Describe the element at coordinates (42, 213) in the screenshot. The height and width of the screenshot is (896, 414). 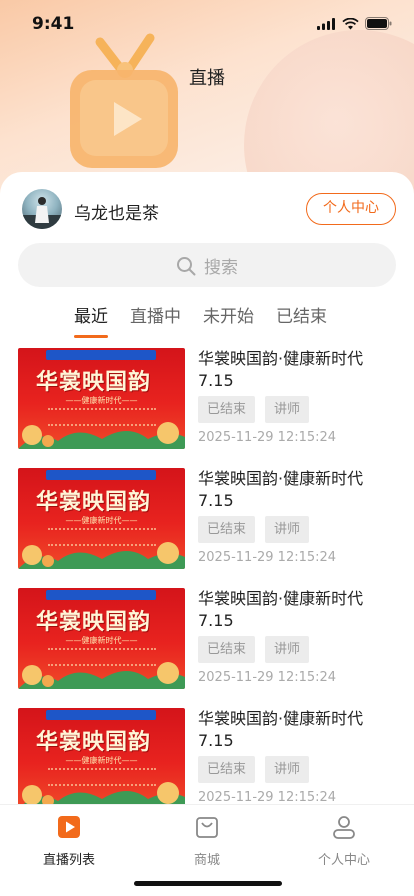
I see `avatar-figure-icon` at that location.